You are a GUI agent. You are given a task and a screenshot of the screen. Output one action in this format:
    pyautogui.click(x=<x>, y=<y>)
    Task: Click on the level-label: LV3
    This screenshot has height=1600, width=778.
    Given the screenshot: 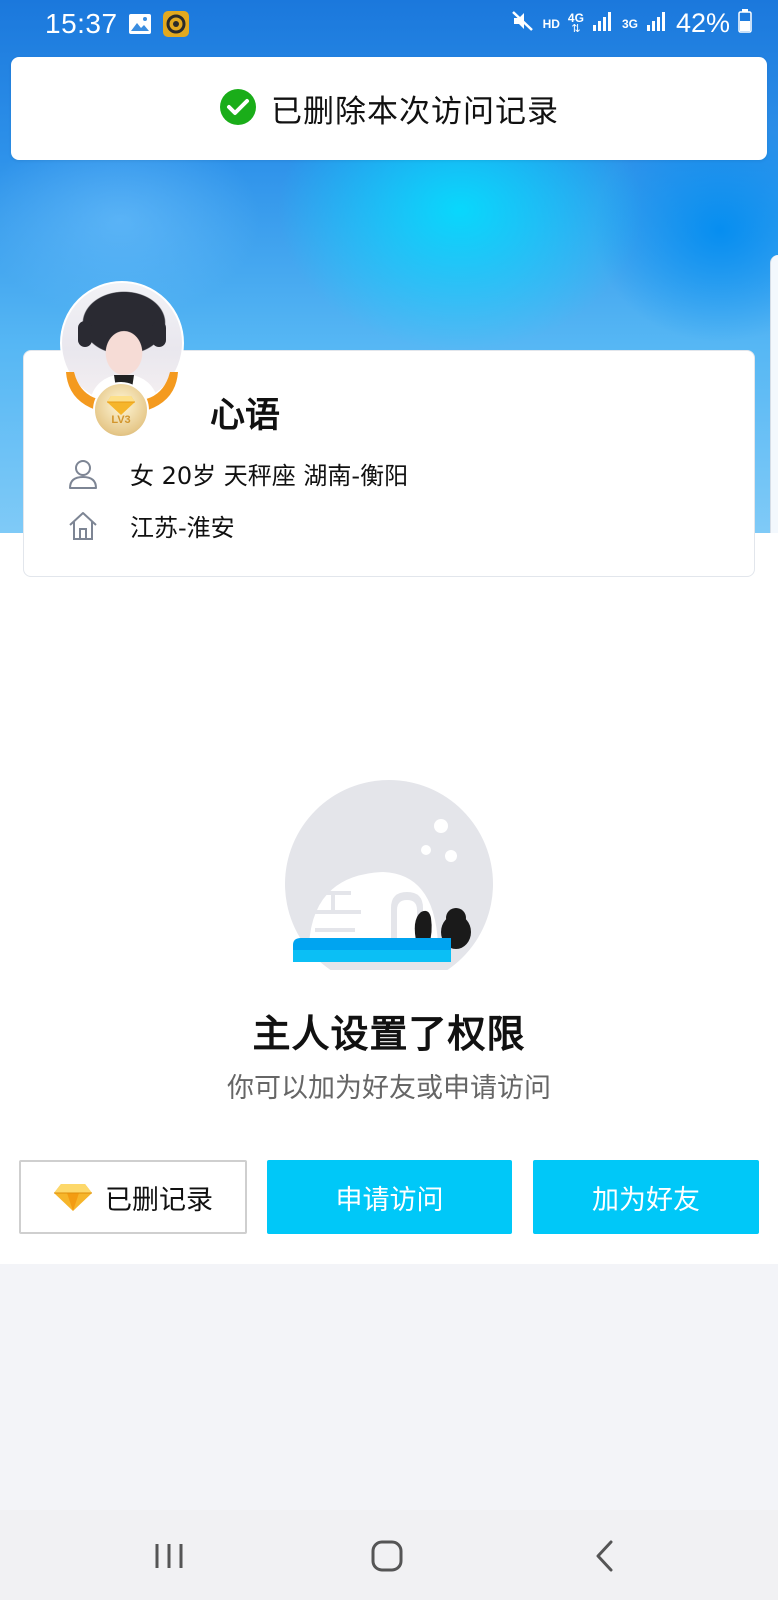 What is the action you would take?
    pyautogui.click(x=121, y=420)
    